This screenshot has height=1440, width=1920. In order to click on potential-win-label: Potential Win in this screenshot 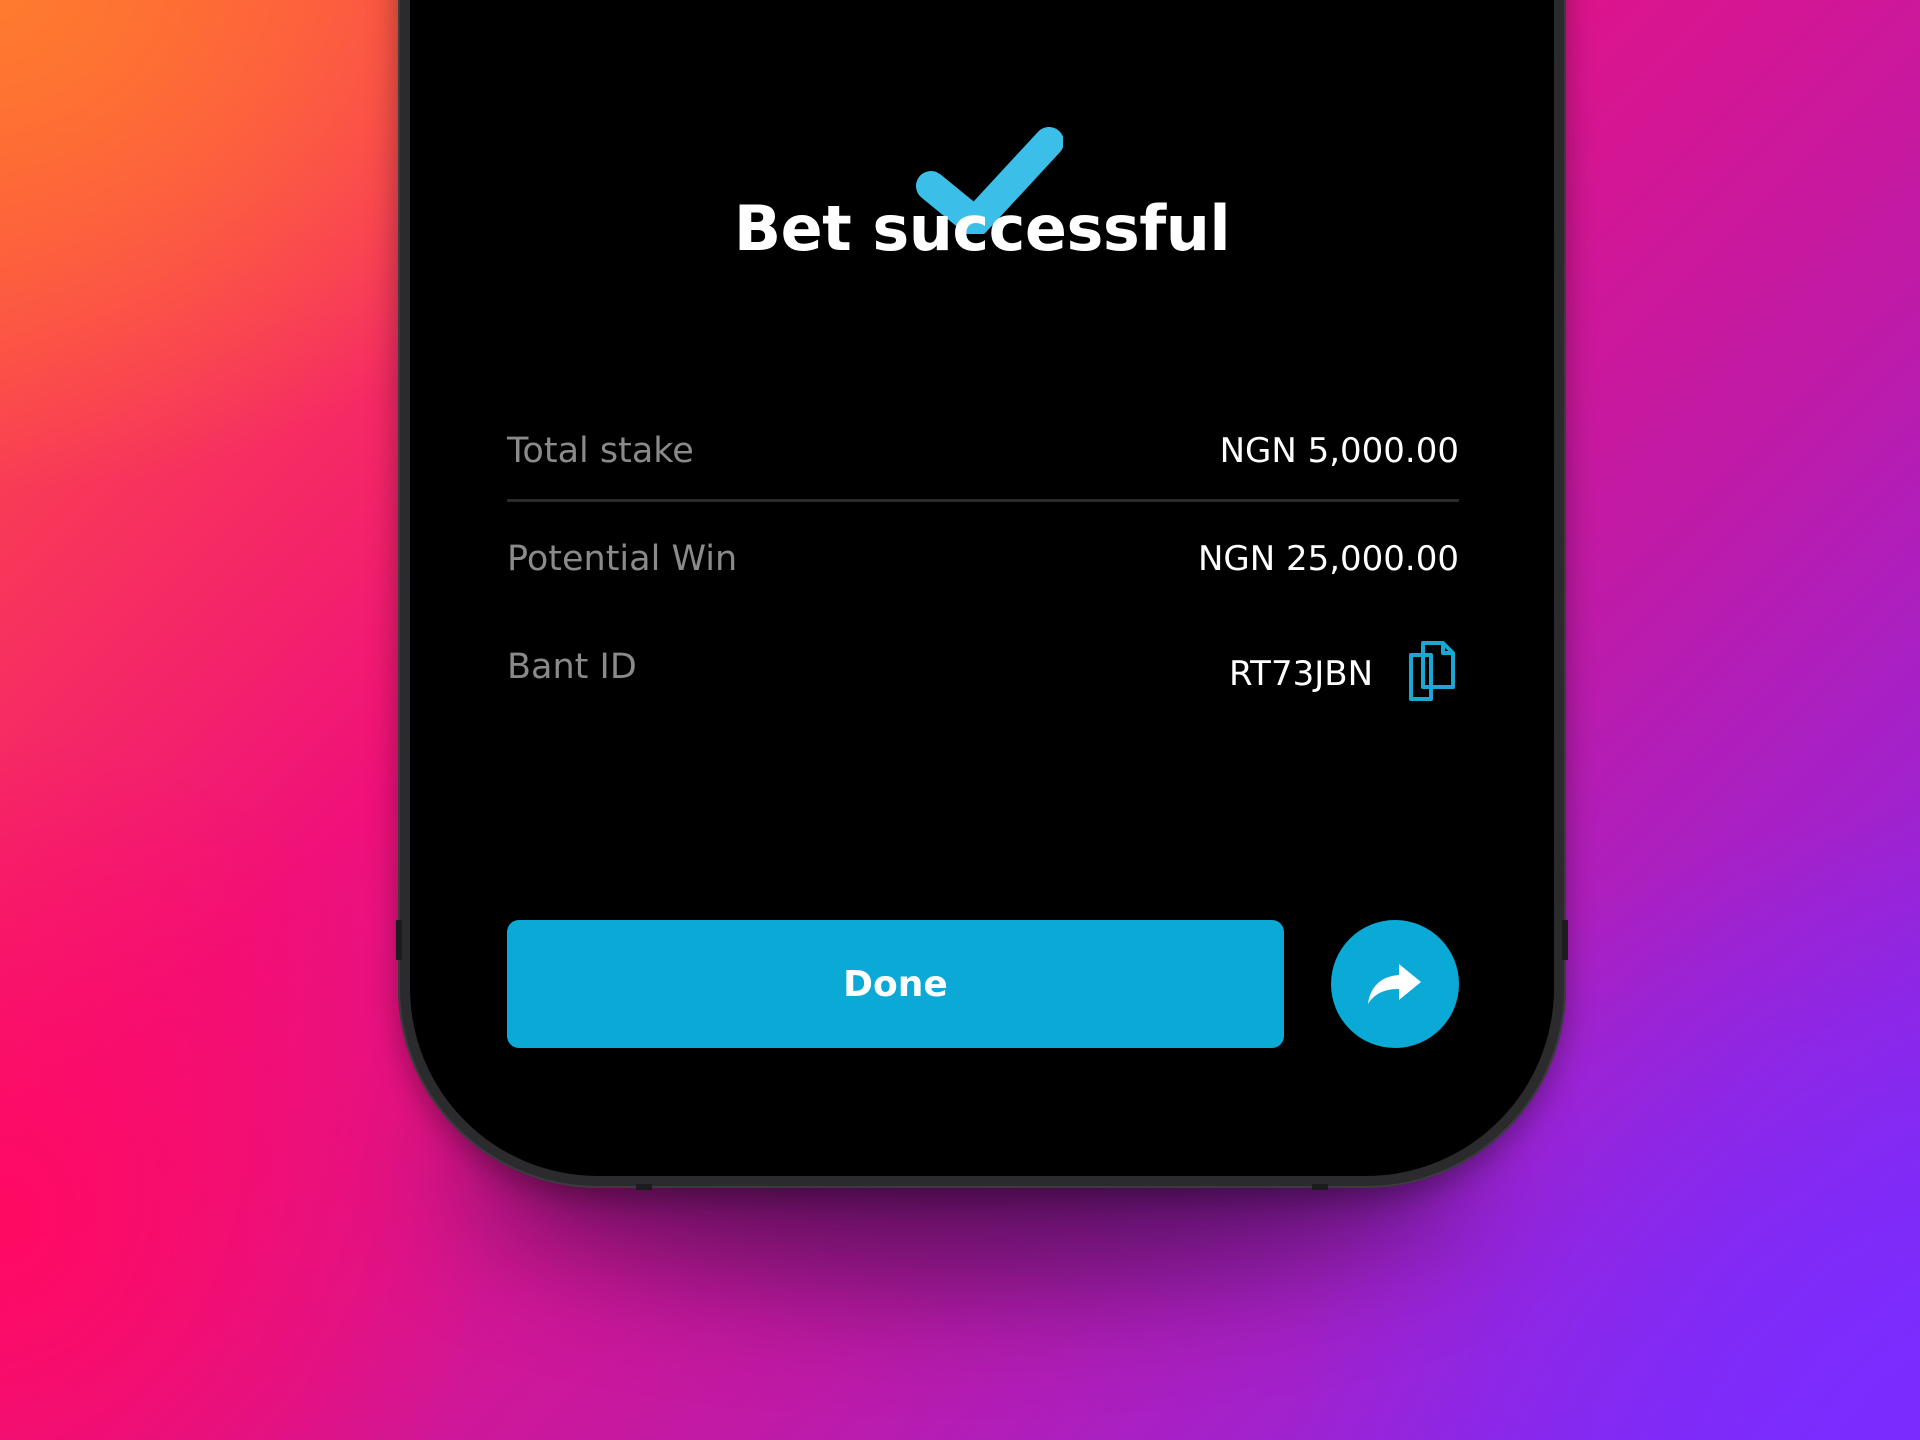, I will do `click(622, 559)`.